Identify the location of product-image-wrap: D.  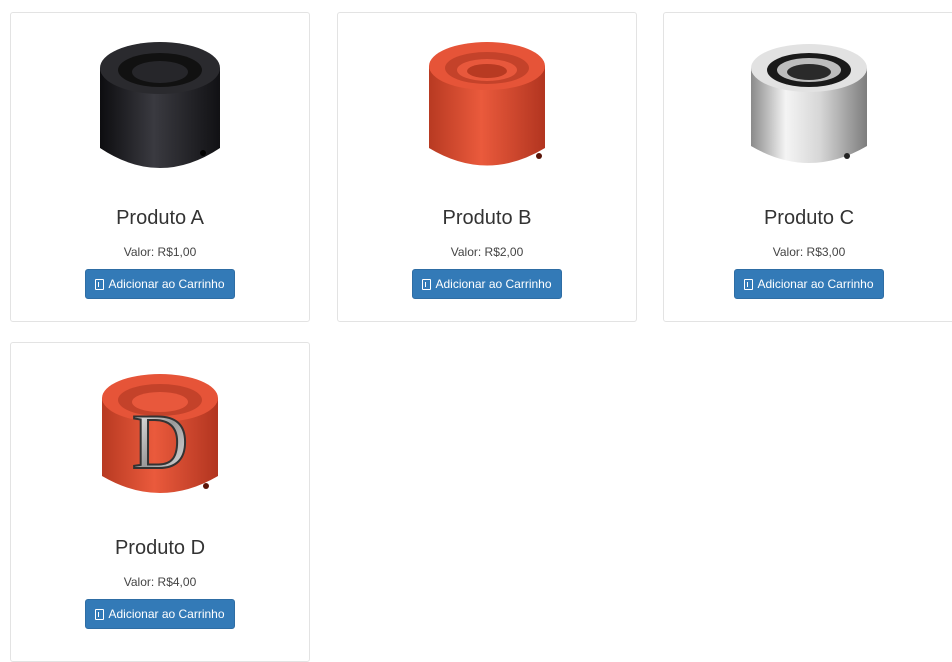
(160, 438).